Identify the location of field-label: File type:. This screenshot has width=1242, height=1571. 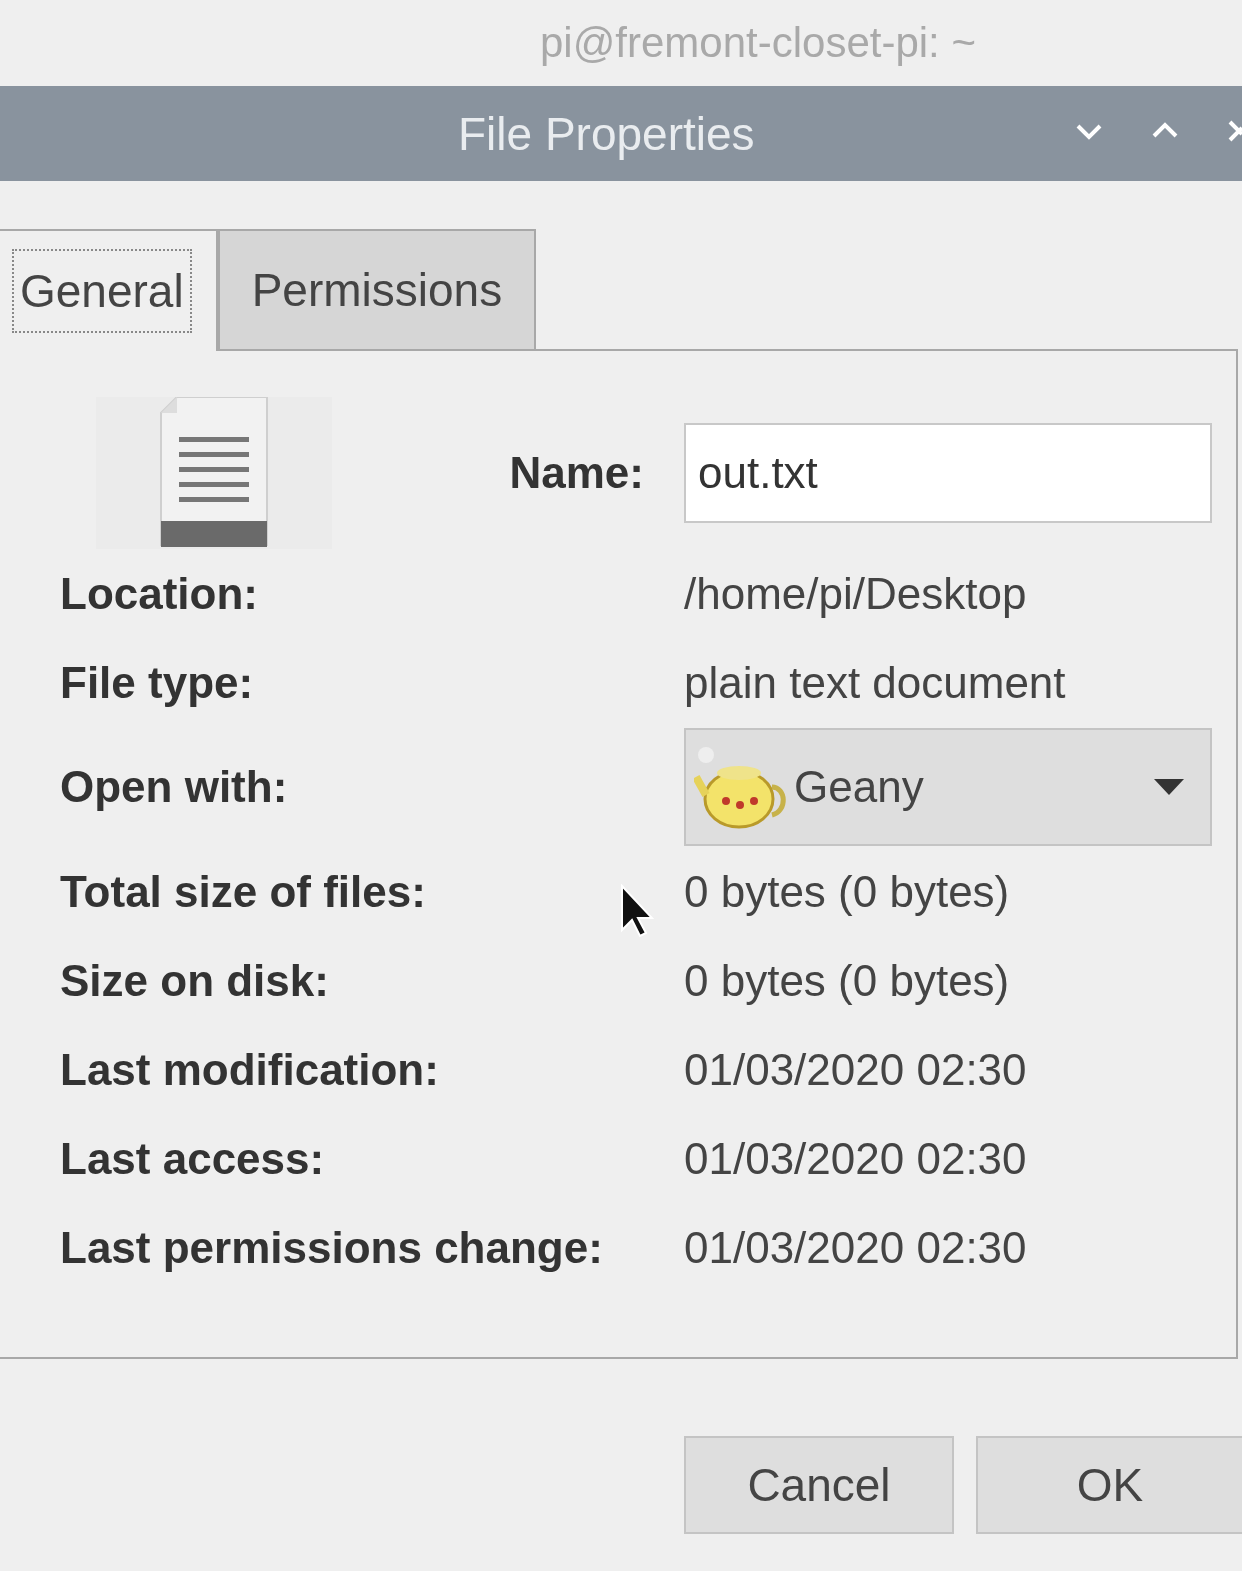
(157, 682).